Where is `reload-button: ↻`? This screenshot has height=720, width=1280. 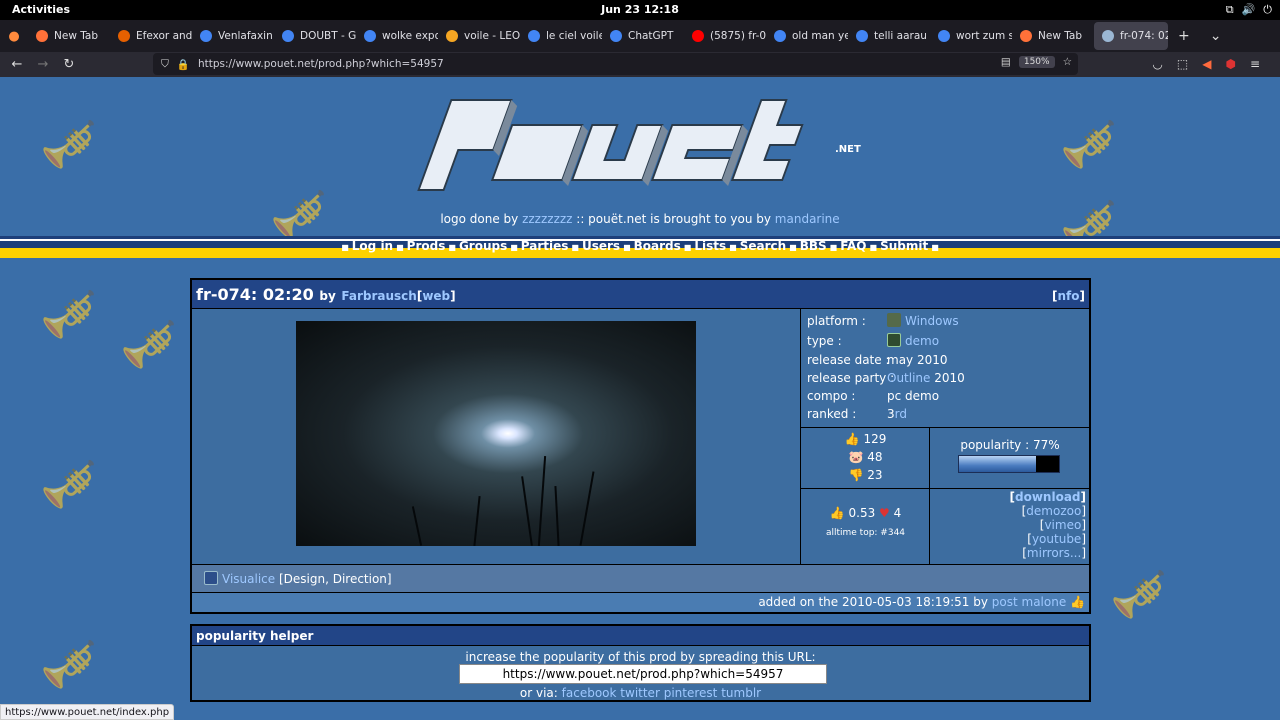 reload-button: ↻ is located at coordinates (69, 64).